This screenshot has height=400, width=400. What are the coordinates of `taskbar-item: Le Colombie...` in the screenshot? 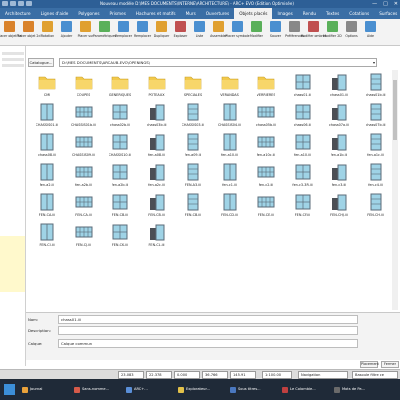 It's located at (299, 389).